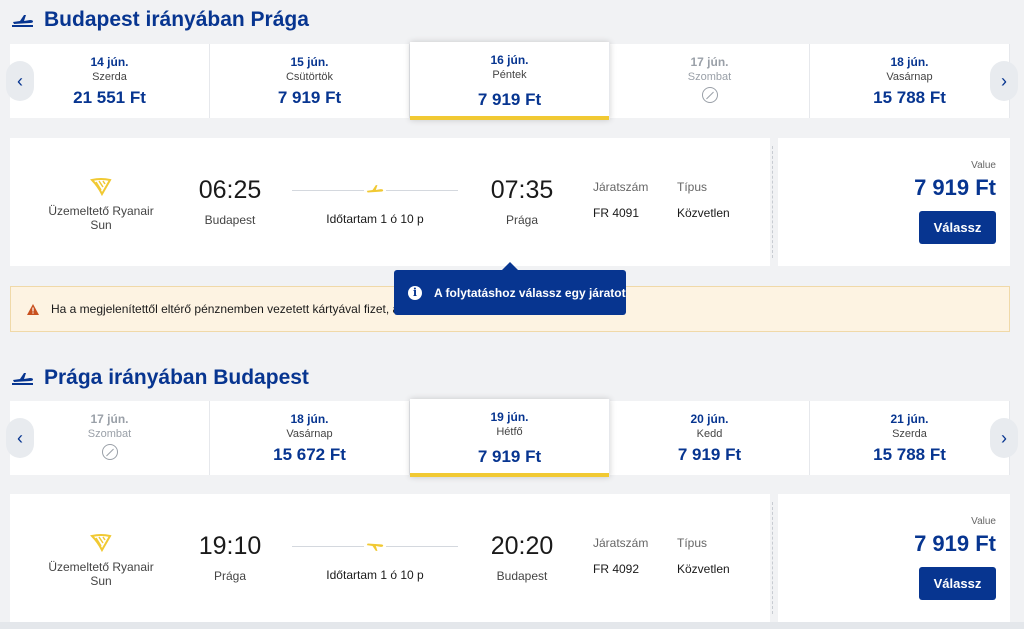  I want to click on inbound-date-2-selected: 19 jún. Hétfő 7 919 Ft, so click(510, 438).